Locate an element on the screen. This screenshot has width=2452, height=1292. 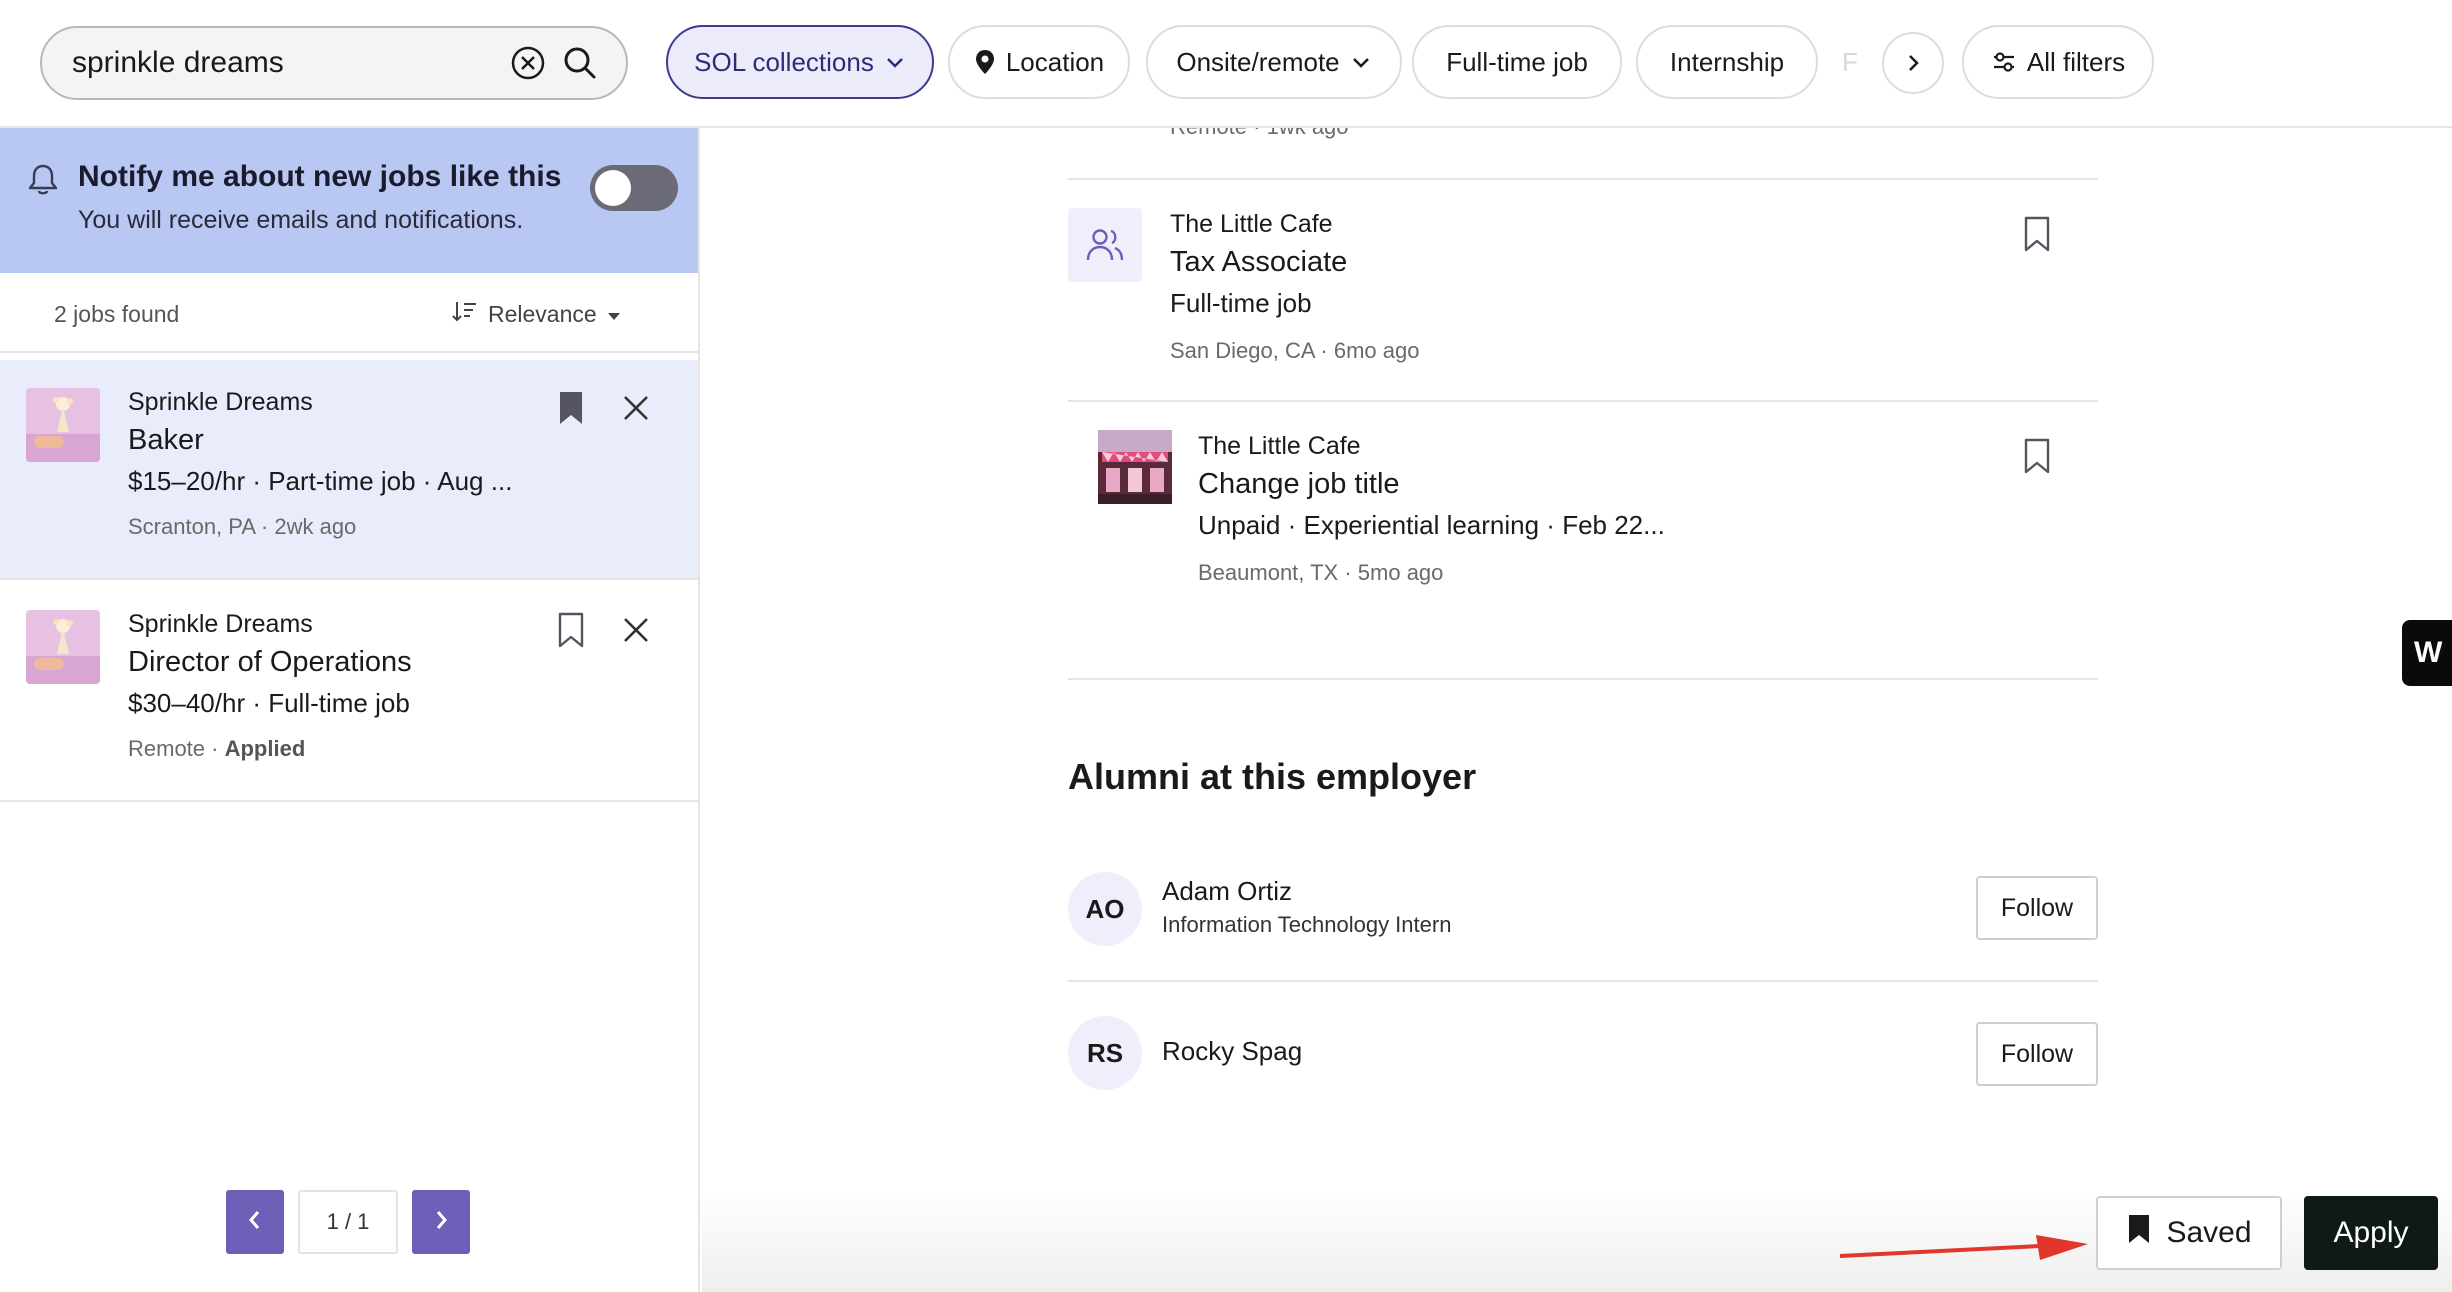
pagination: 1 / 1 is located at coordinates (348, 1222).